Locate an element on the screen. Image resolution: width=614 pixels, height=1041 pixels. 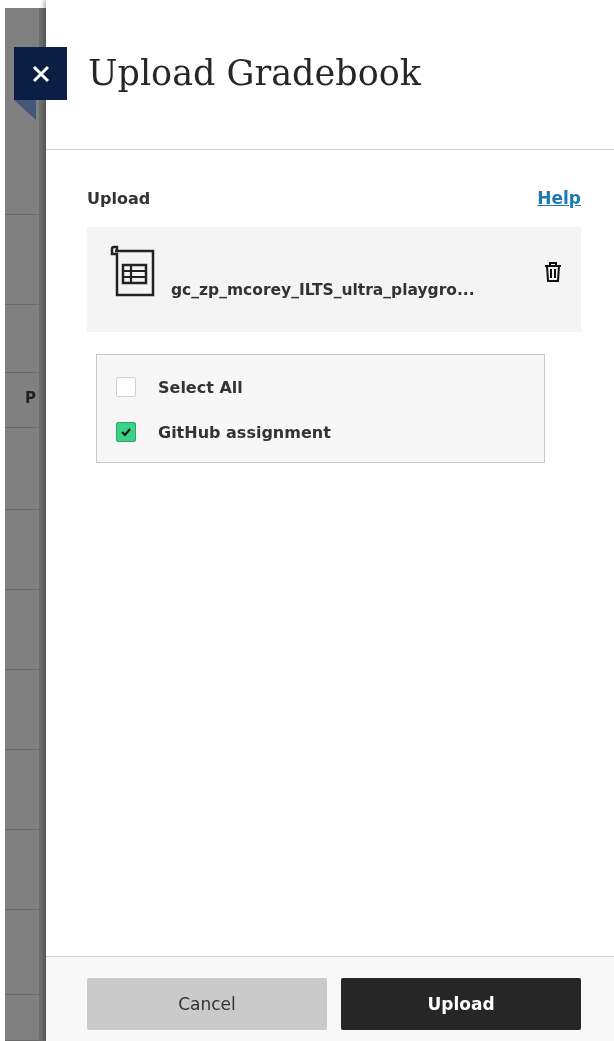
help-link: Help is located at coordinates (559, 198).